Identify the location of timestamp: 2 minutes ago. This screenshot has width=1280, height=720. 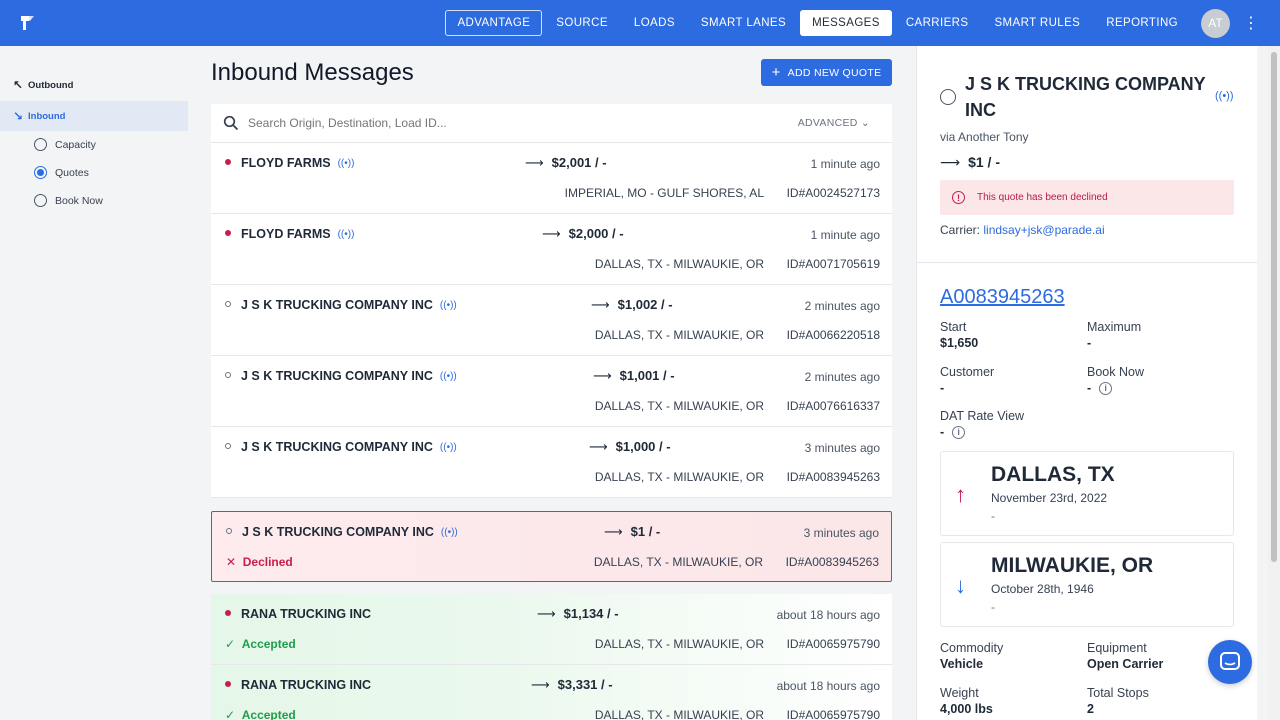
(842, 377).